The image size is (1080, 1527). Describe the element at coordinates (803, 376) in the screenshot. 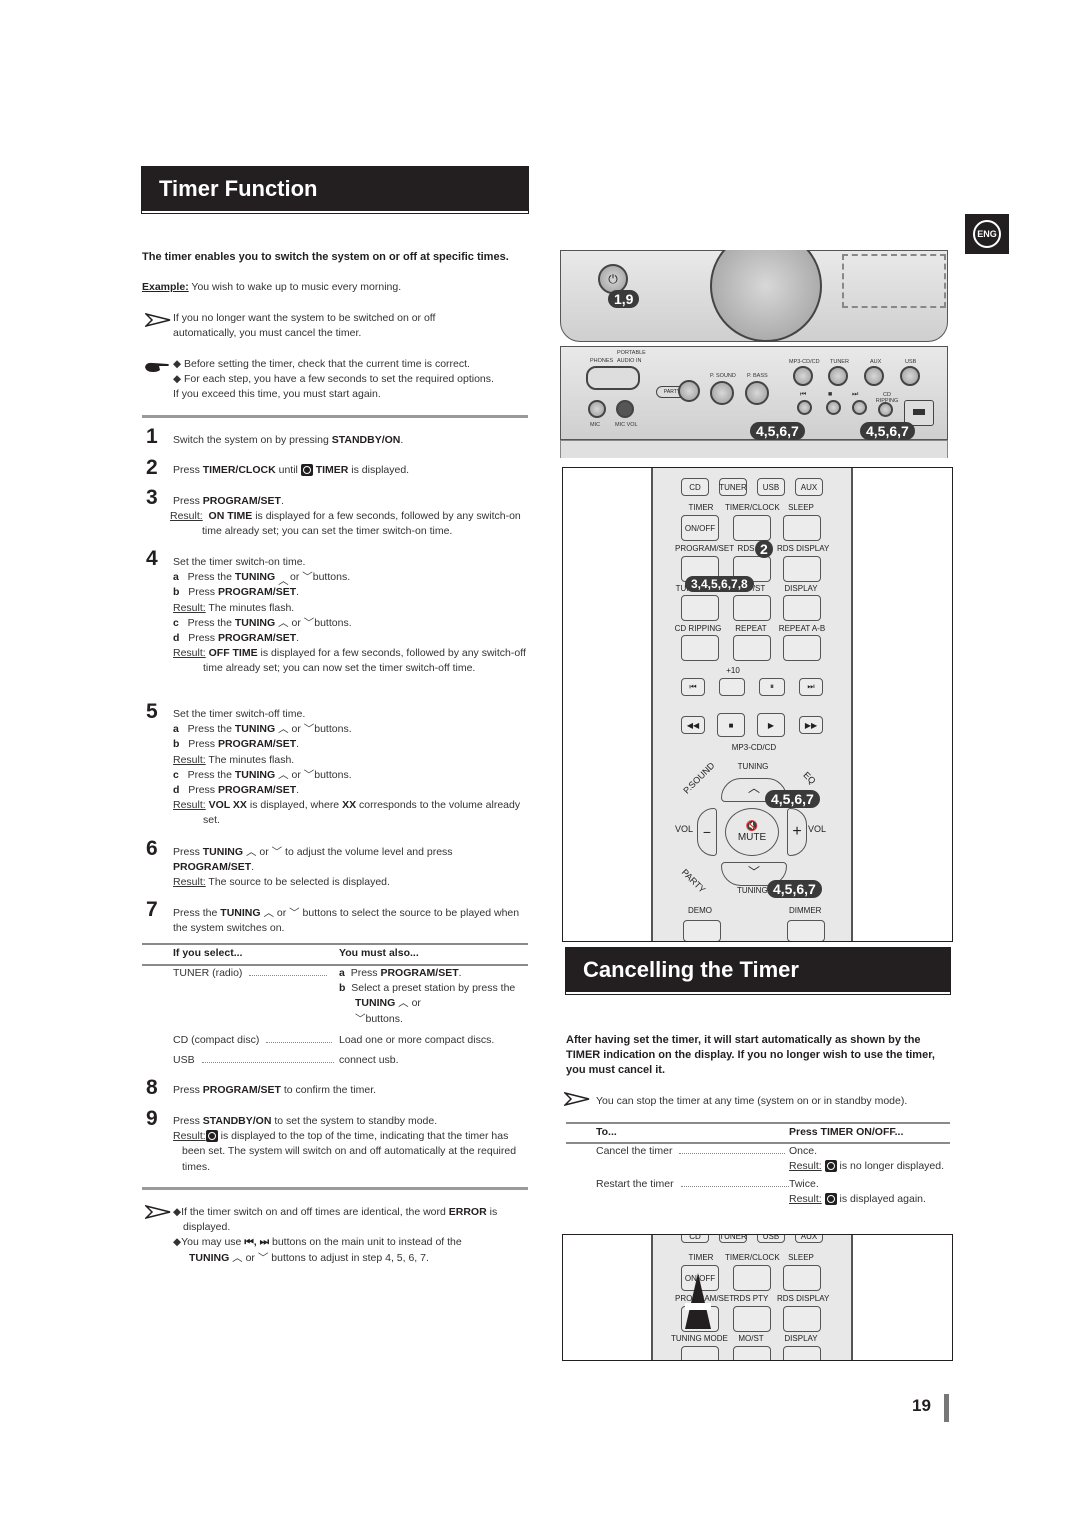

I see `mp3cd-play-button` at that location.